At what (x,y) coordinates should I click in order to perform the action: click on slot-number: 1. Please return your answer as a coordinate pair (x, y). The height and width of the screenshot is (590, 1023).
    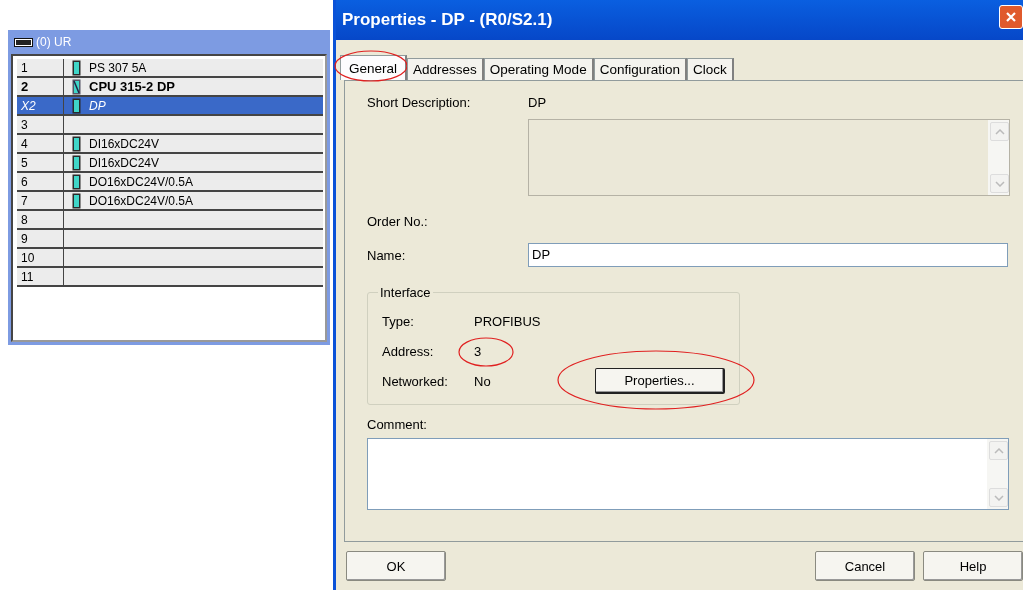
    Looking at the image, I should click on (40, 67).